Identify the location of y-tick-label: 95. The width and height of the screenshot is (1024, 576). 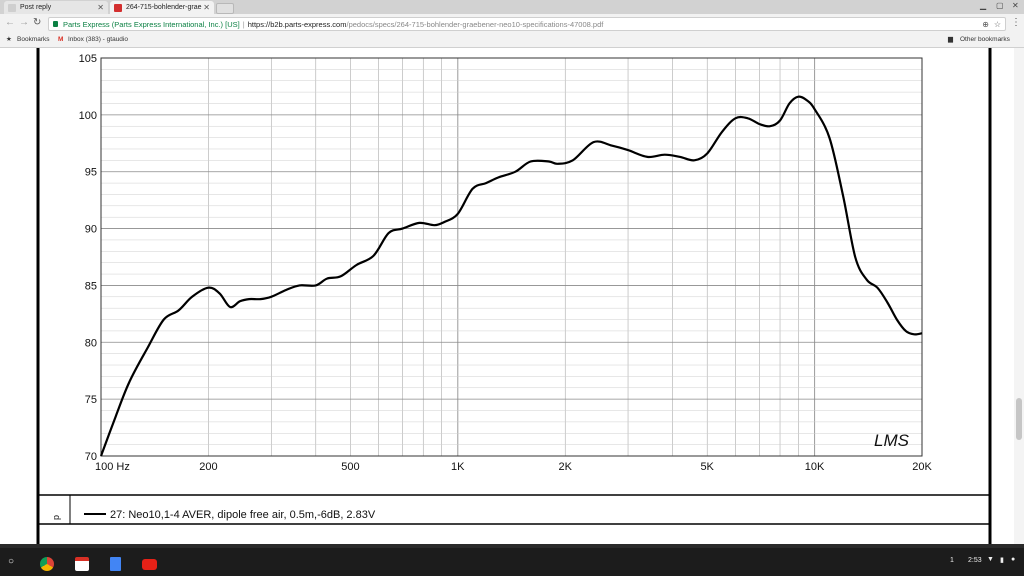
(91, 173).